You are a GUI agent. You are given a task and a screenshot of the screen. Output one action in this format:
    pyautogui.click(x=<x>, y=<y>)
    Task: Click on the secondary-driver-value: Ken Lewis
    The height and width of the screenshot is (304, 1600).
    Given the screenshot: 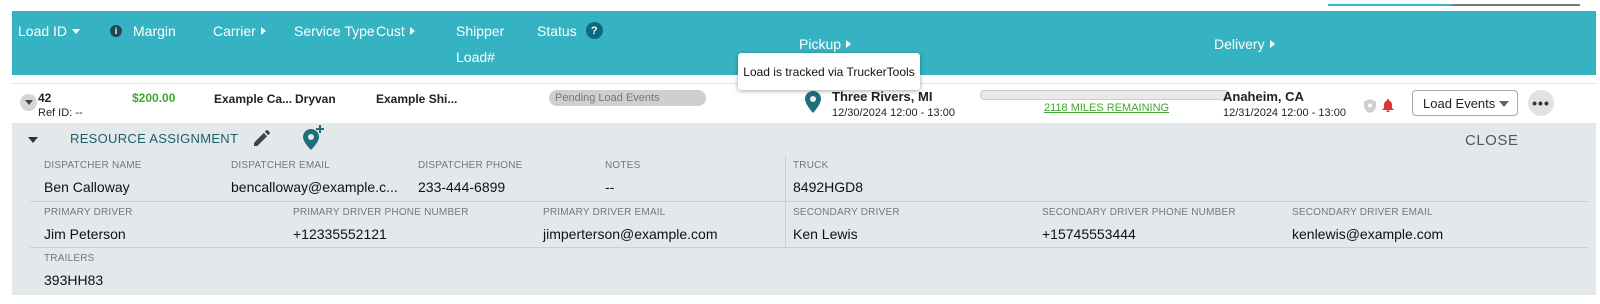 What is the action you would take?
    pyautogui.click(x=825, y=234)
    